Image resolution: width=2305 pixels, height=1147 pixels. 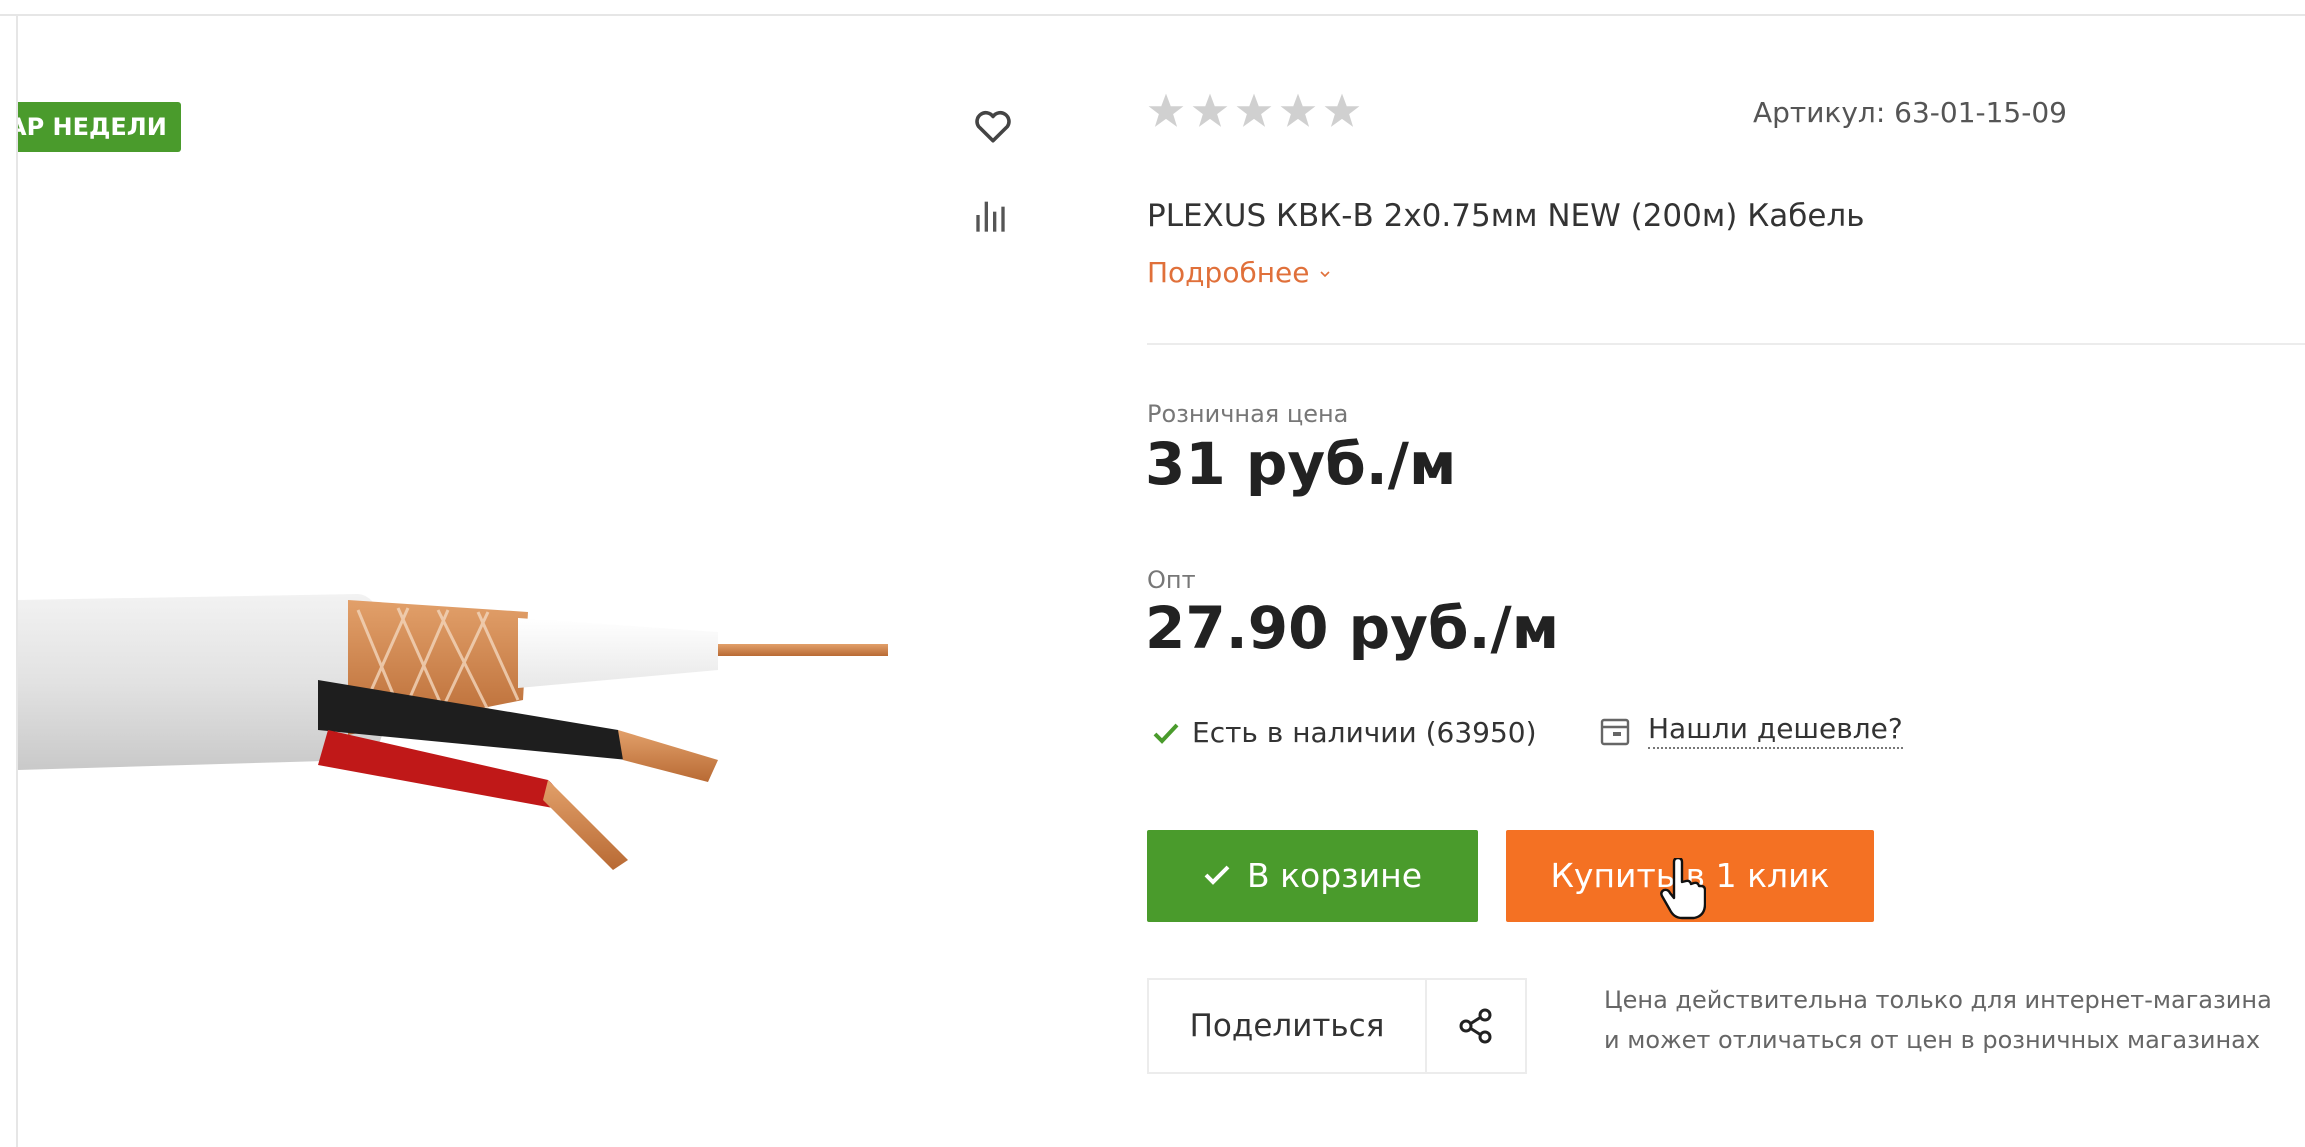 I want to click on product-title: PLEXUS КВК-В 2x0.75мм NEW (200м) Кабель, so click(x=1506, y=216).